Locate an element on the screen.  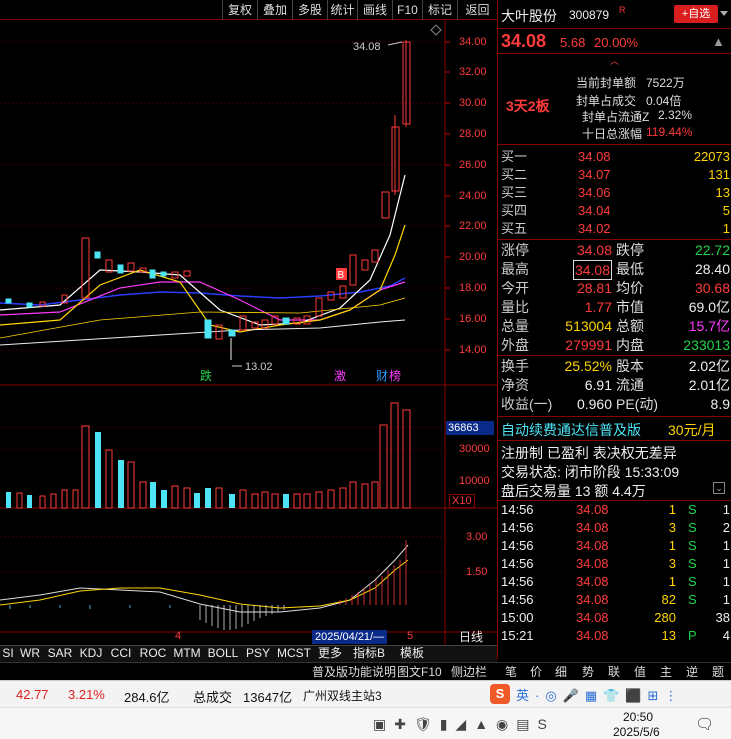
toolbar-fanhui-button: 返回 is located at coordinates (477, 10).